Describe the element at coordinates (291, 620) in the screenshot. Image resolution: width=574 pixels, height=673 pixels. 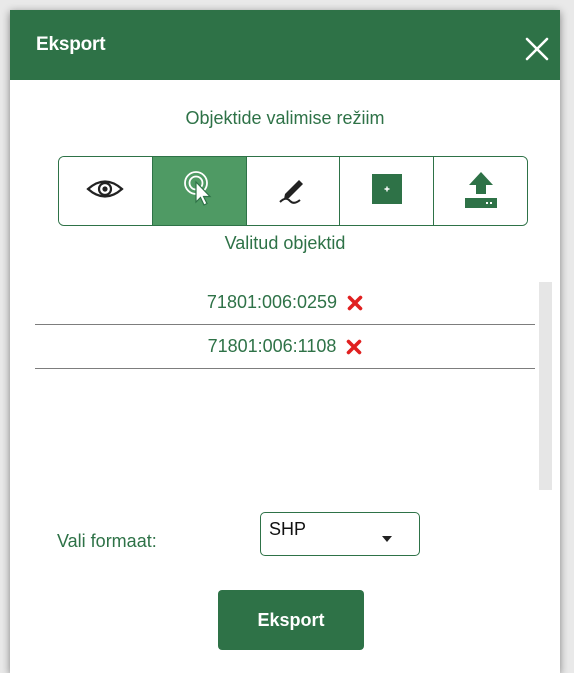
I see `export-button: Eksport` at that location.